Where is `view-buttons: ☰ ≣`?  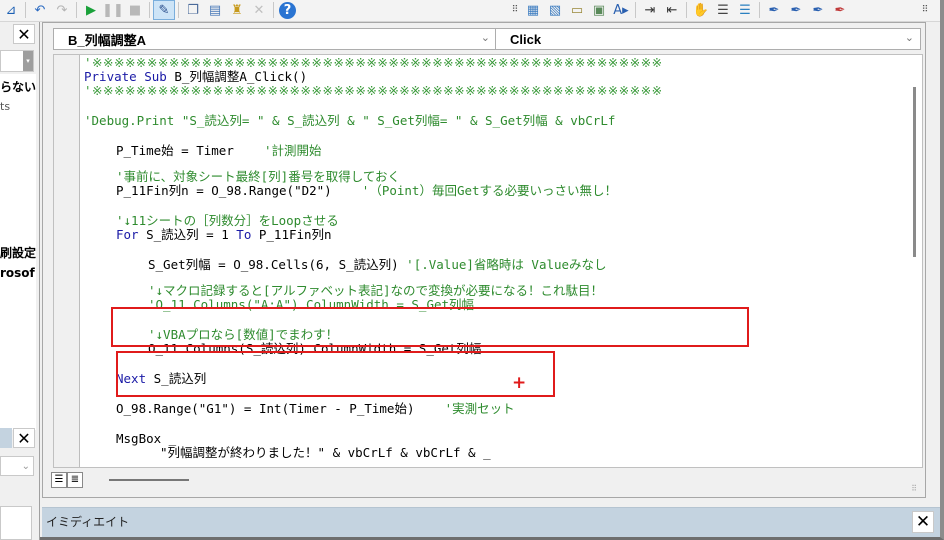
view-buttons: ☰ ≣ is located at coordinates (67, 480).